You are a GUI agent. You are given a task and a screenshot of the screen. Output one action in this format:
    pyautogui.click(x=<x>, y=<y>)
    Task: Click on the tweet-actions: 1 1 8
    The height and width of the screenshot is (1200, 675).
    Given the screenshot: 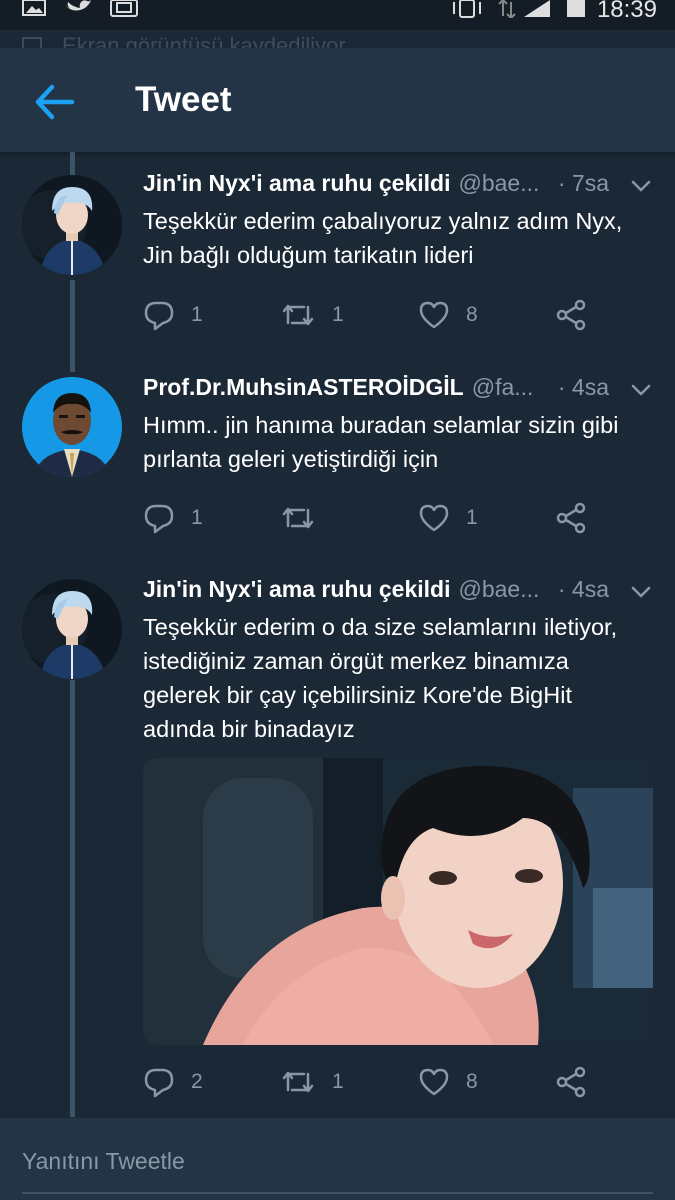 What is the action you would take?
    pyautogui.click(x=373, y=315)
    